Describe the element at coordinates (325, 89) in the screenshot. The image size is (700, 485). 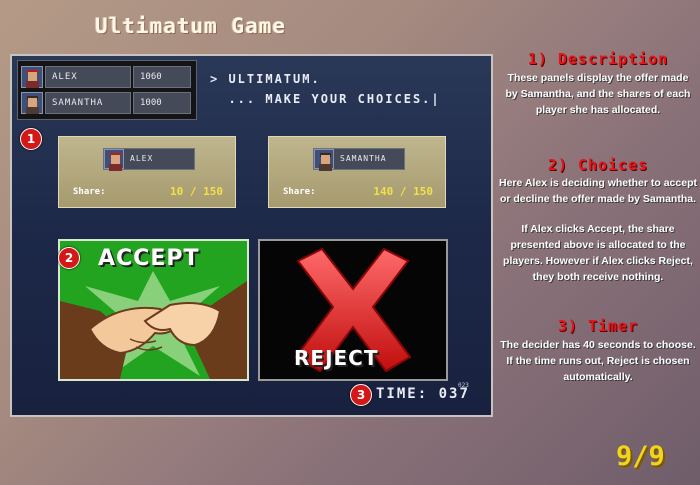
I see `status-message: > ULTIMATUM. ... MAKE YOUR CHOICES.|` at that location.